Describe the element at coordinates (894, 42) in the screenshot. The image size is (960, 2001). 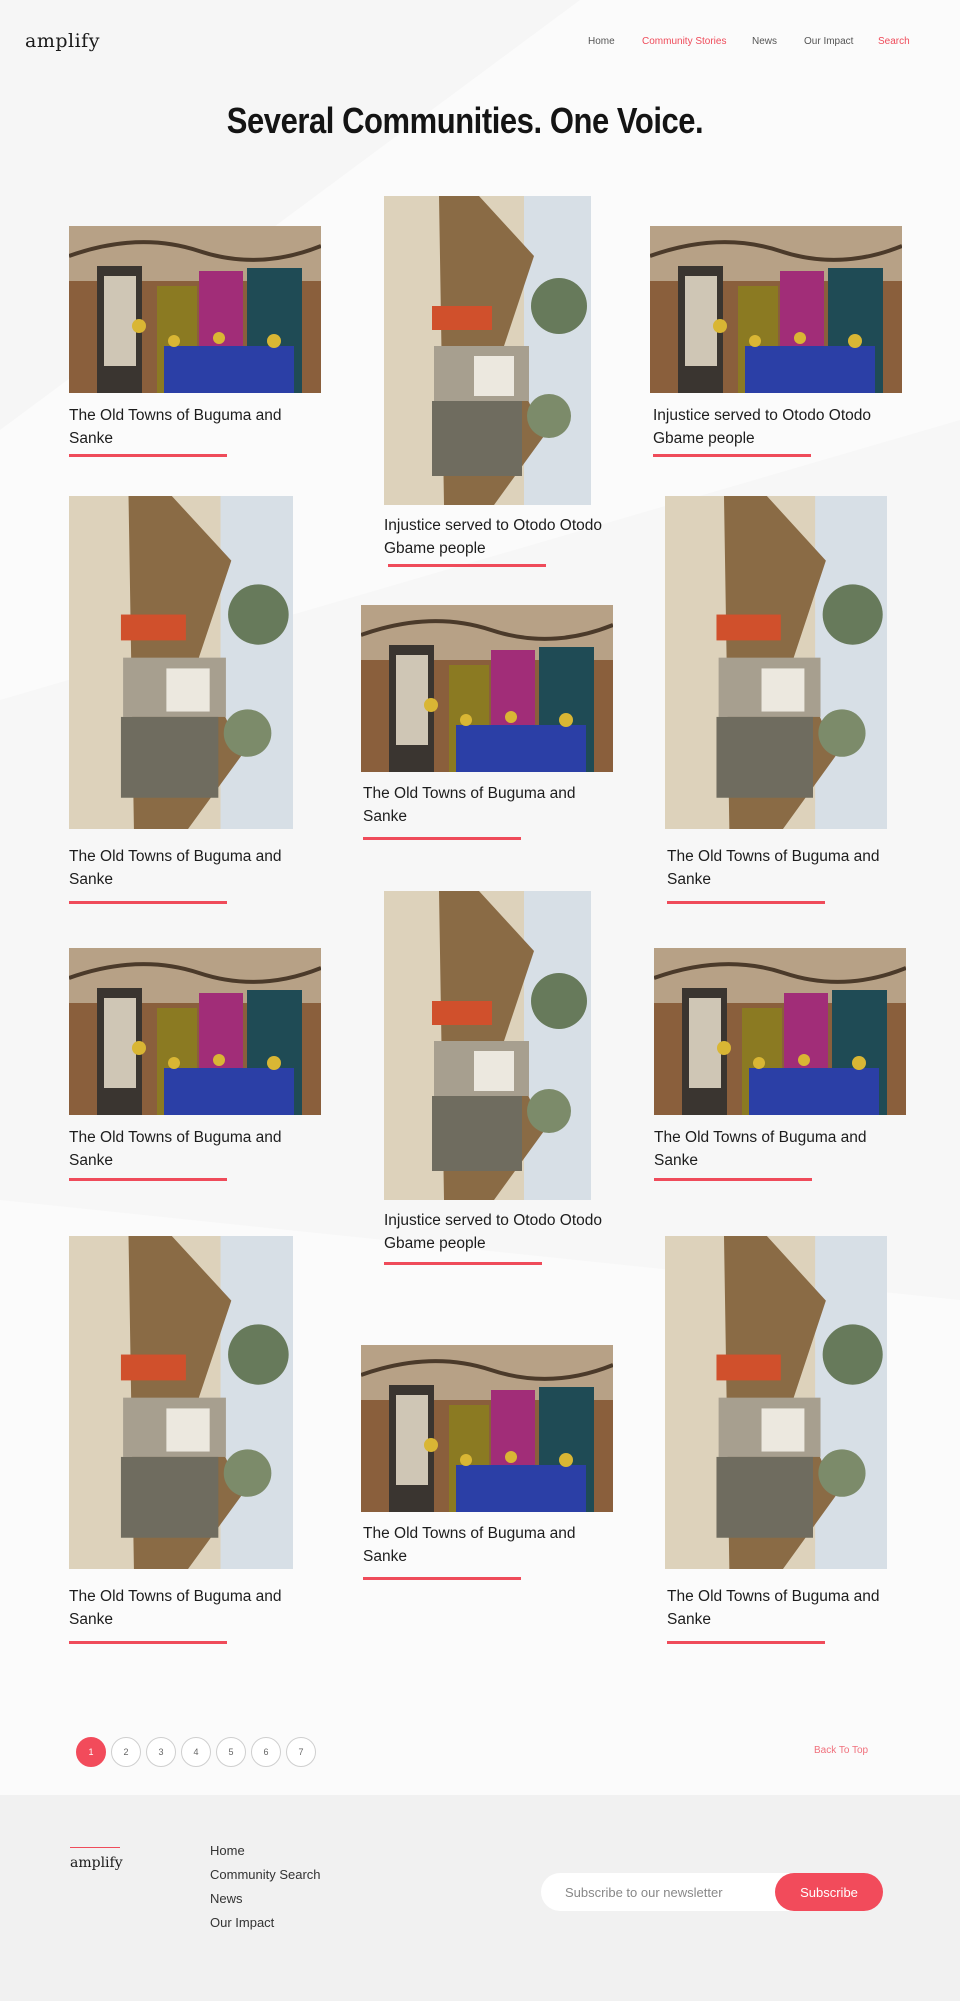
I see `nav-search: Search` at that location.